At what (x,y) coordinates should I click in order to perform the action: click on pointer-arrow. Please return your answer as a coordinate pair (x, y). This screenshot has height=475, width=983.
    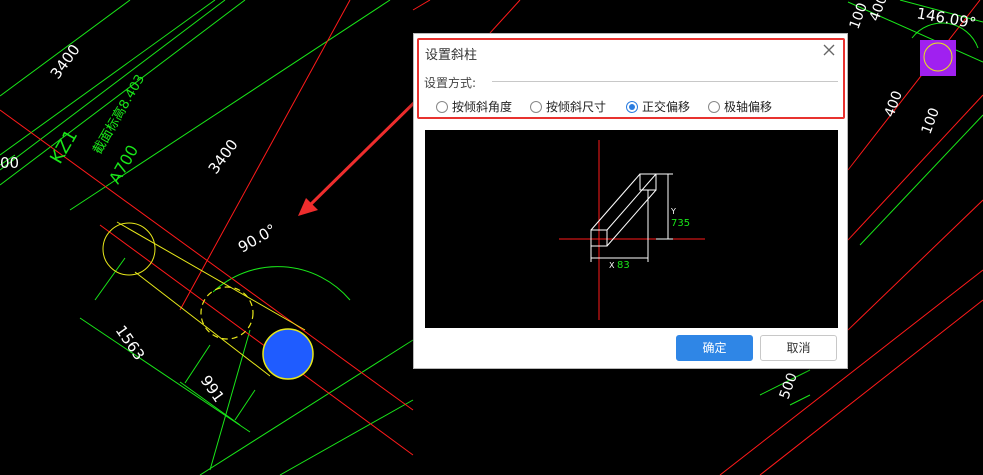
    Looking at the image, I should click on (362, 153).